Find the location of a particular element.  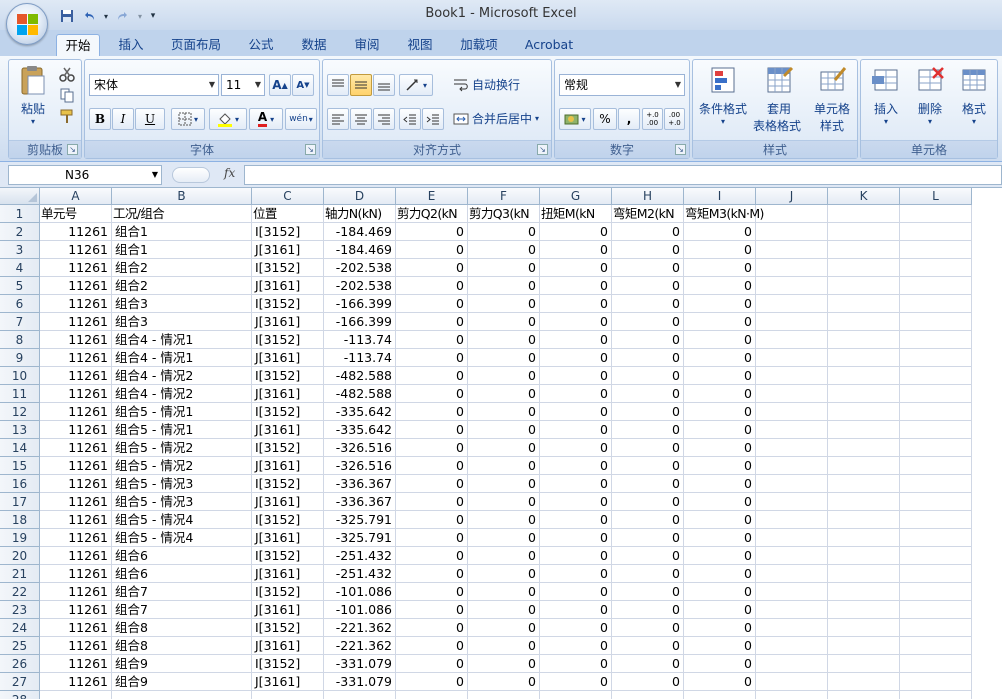

table-cell: -101.086 is located at coordinates (360, 610).